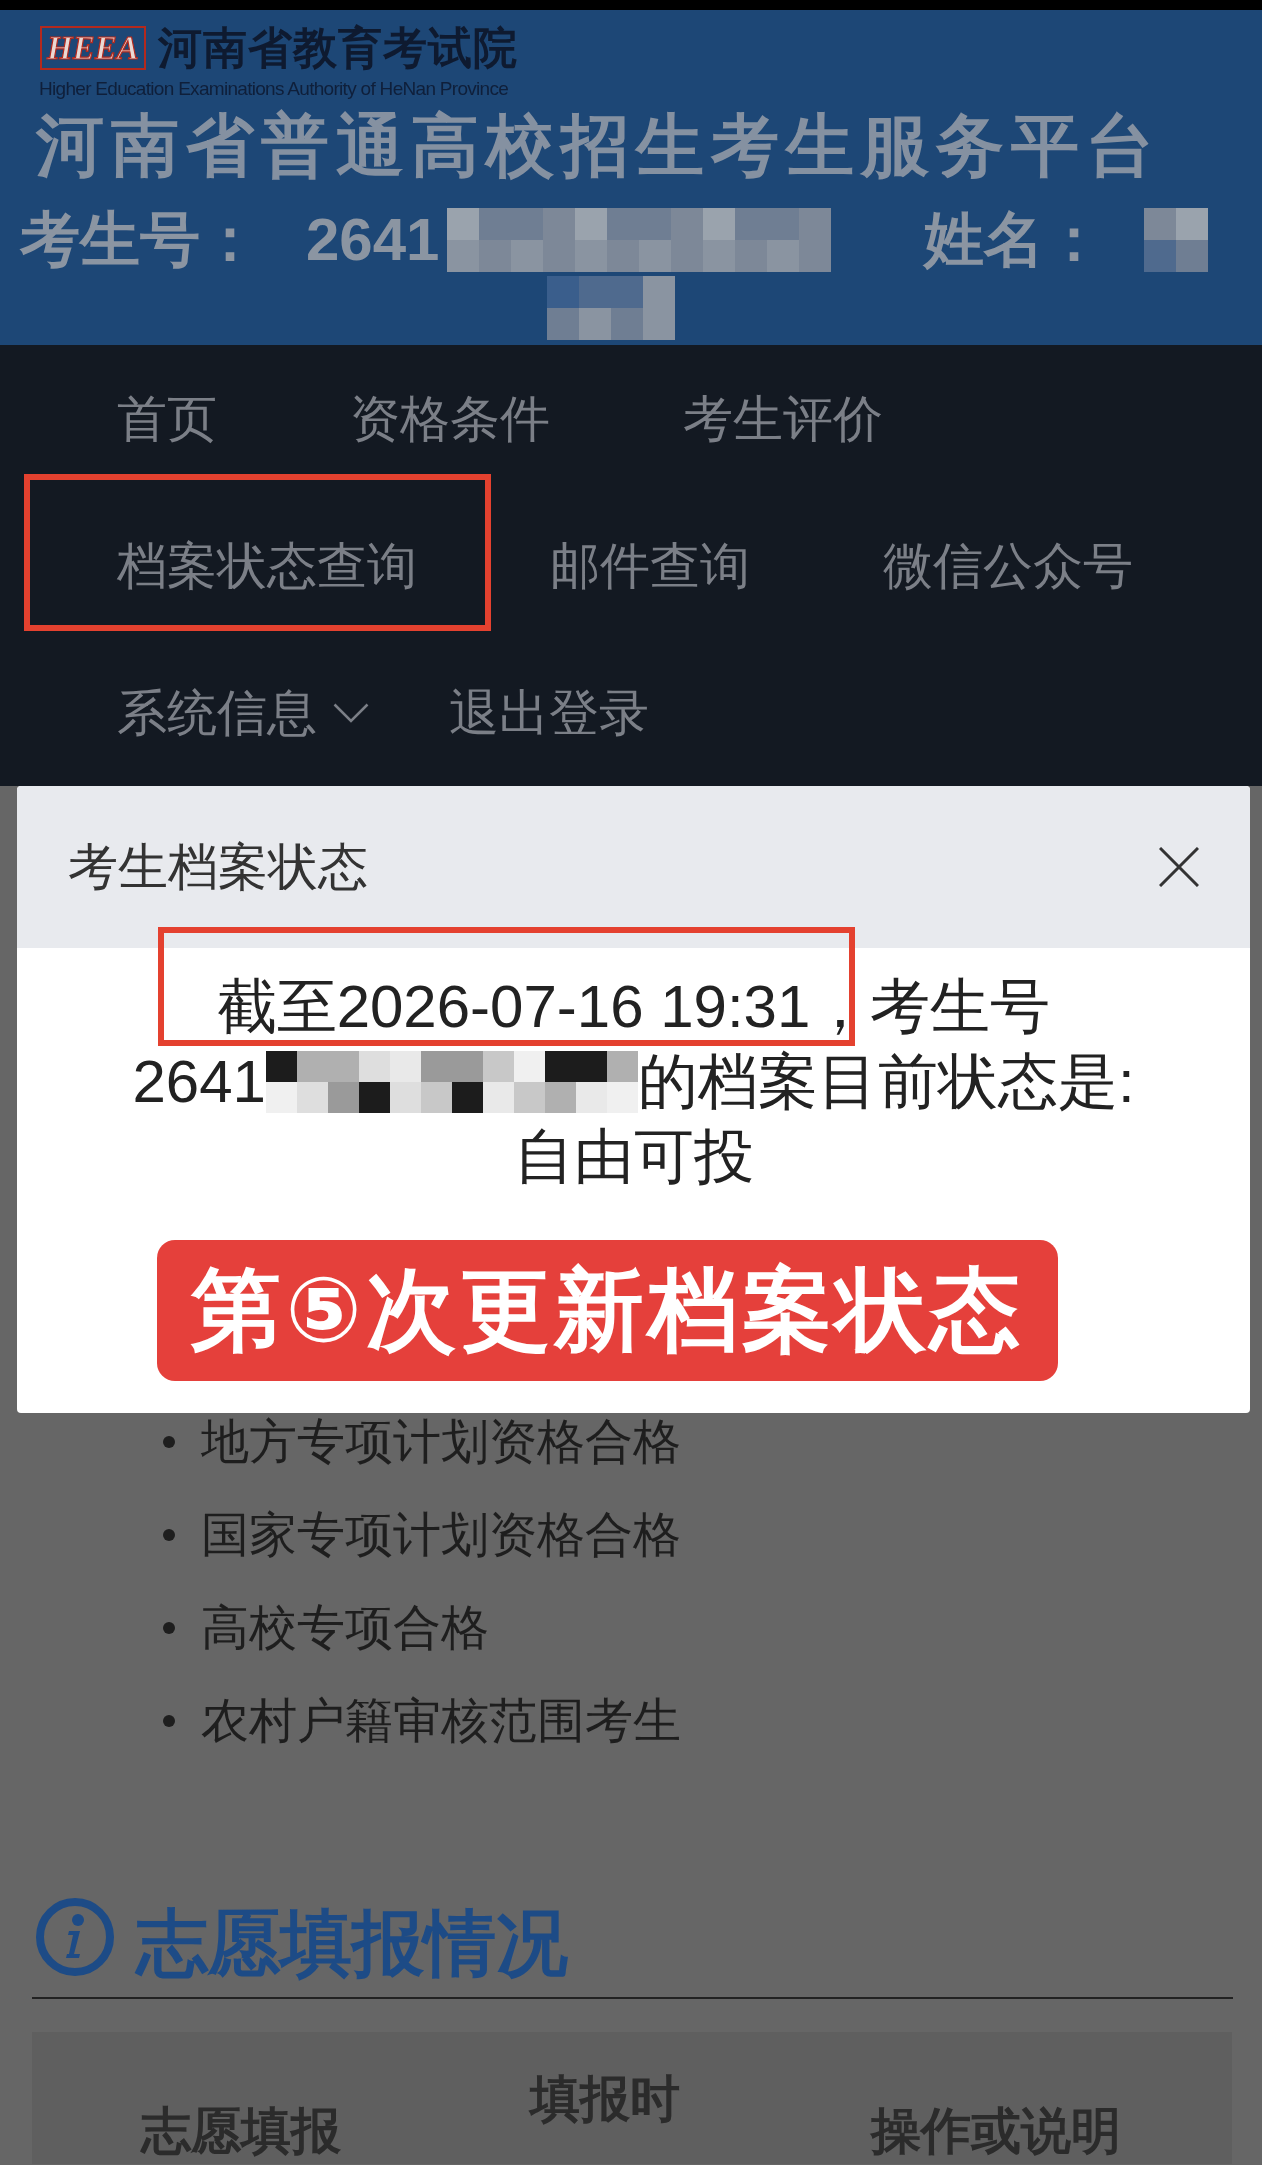 The width and height of the screenshot is (1262, 2165). I want to click on nav-link: 考生评价, so click(783, 418).